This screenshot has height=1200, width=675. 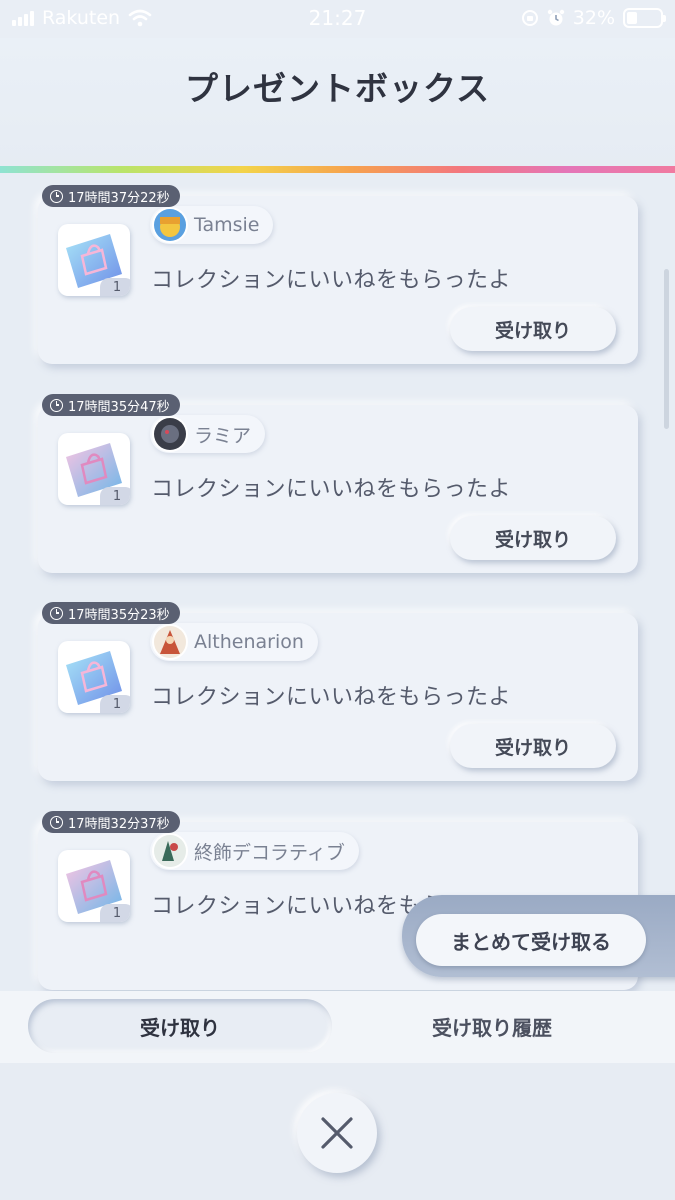 I want to click on close-icon, so click(x=337, y=1133).